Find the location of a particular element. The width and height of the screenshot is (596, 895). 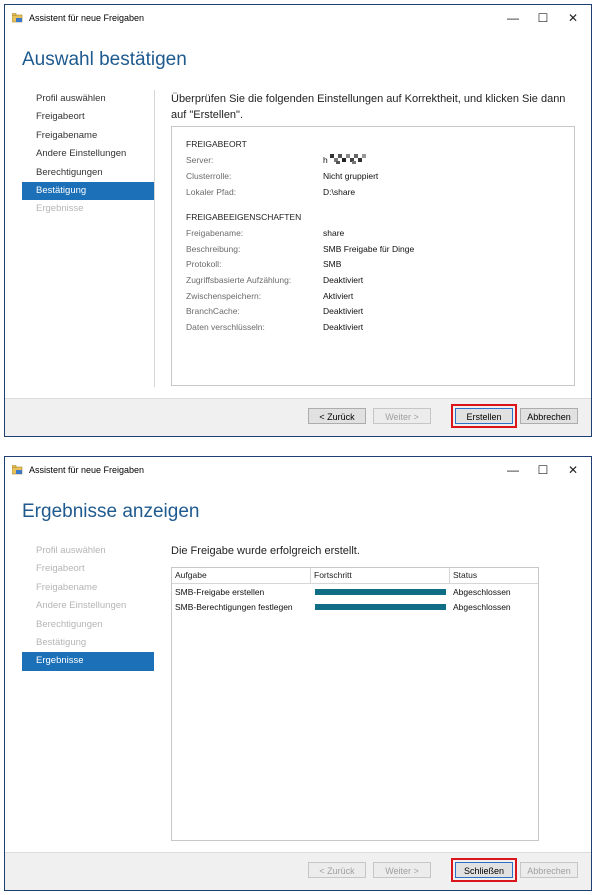

row-label-server: Server: is located at coordinates (200, 160).